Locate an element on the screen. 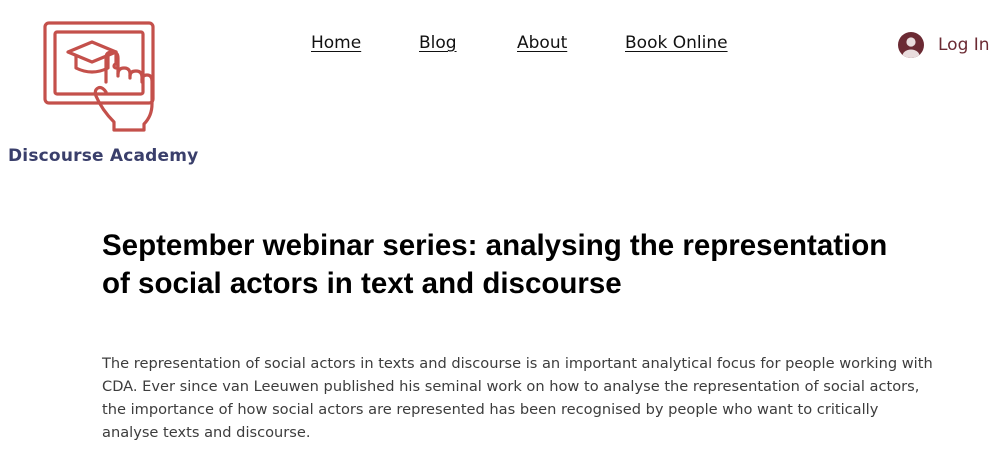  nav-item-home: Home is located at coordinates (336, 43).